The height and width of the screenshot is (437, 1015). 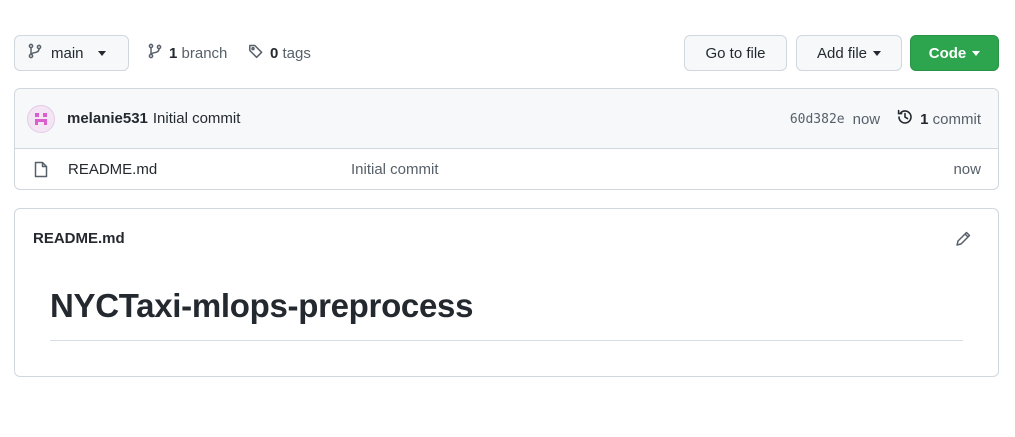 I want to click on commit-sha: 60d382e, so click(x=817, y=119).